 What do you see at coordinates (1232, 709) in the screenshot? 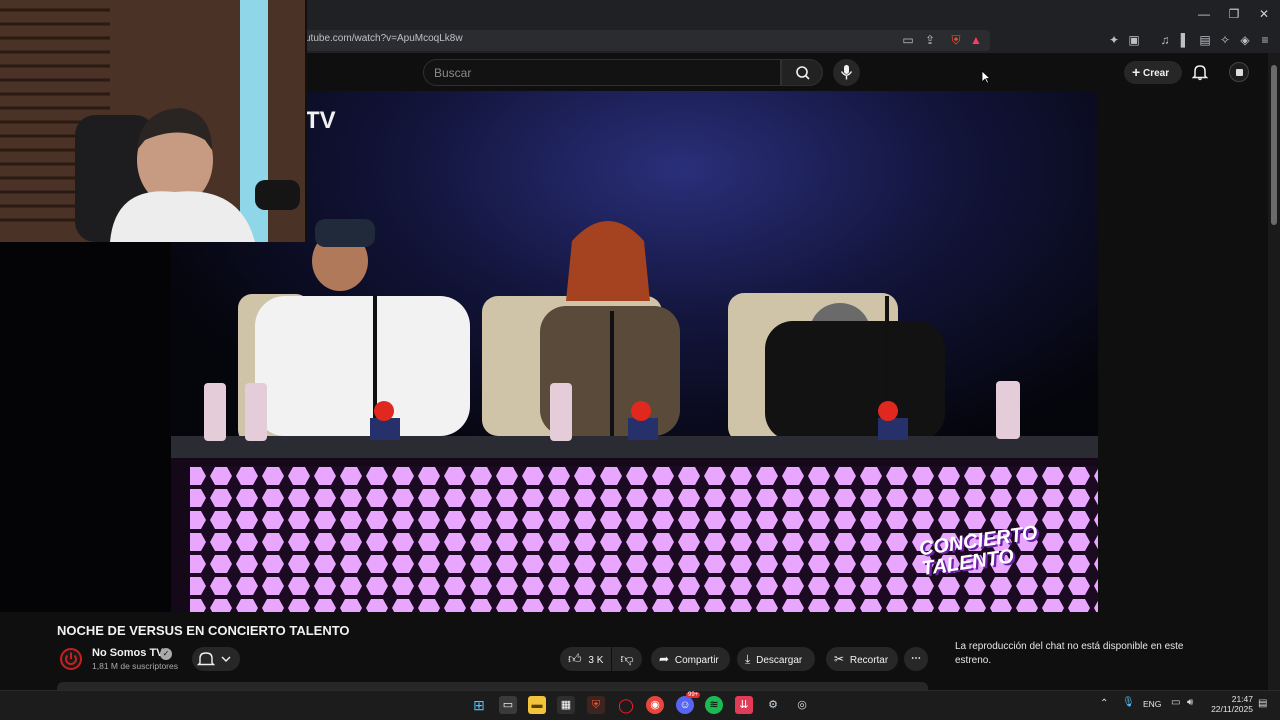
I see `clock-date: 22/11/2025` at bounding box center [1232, 709].